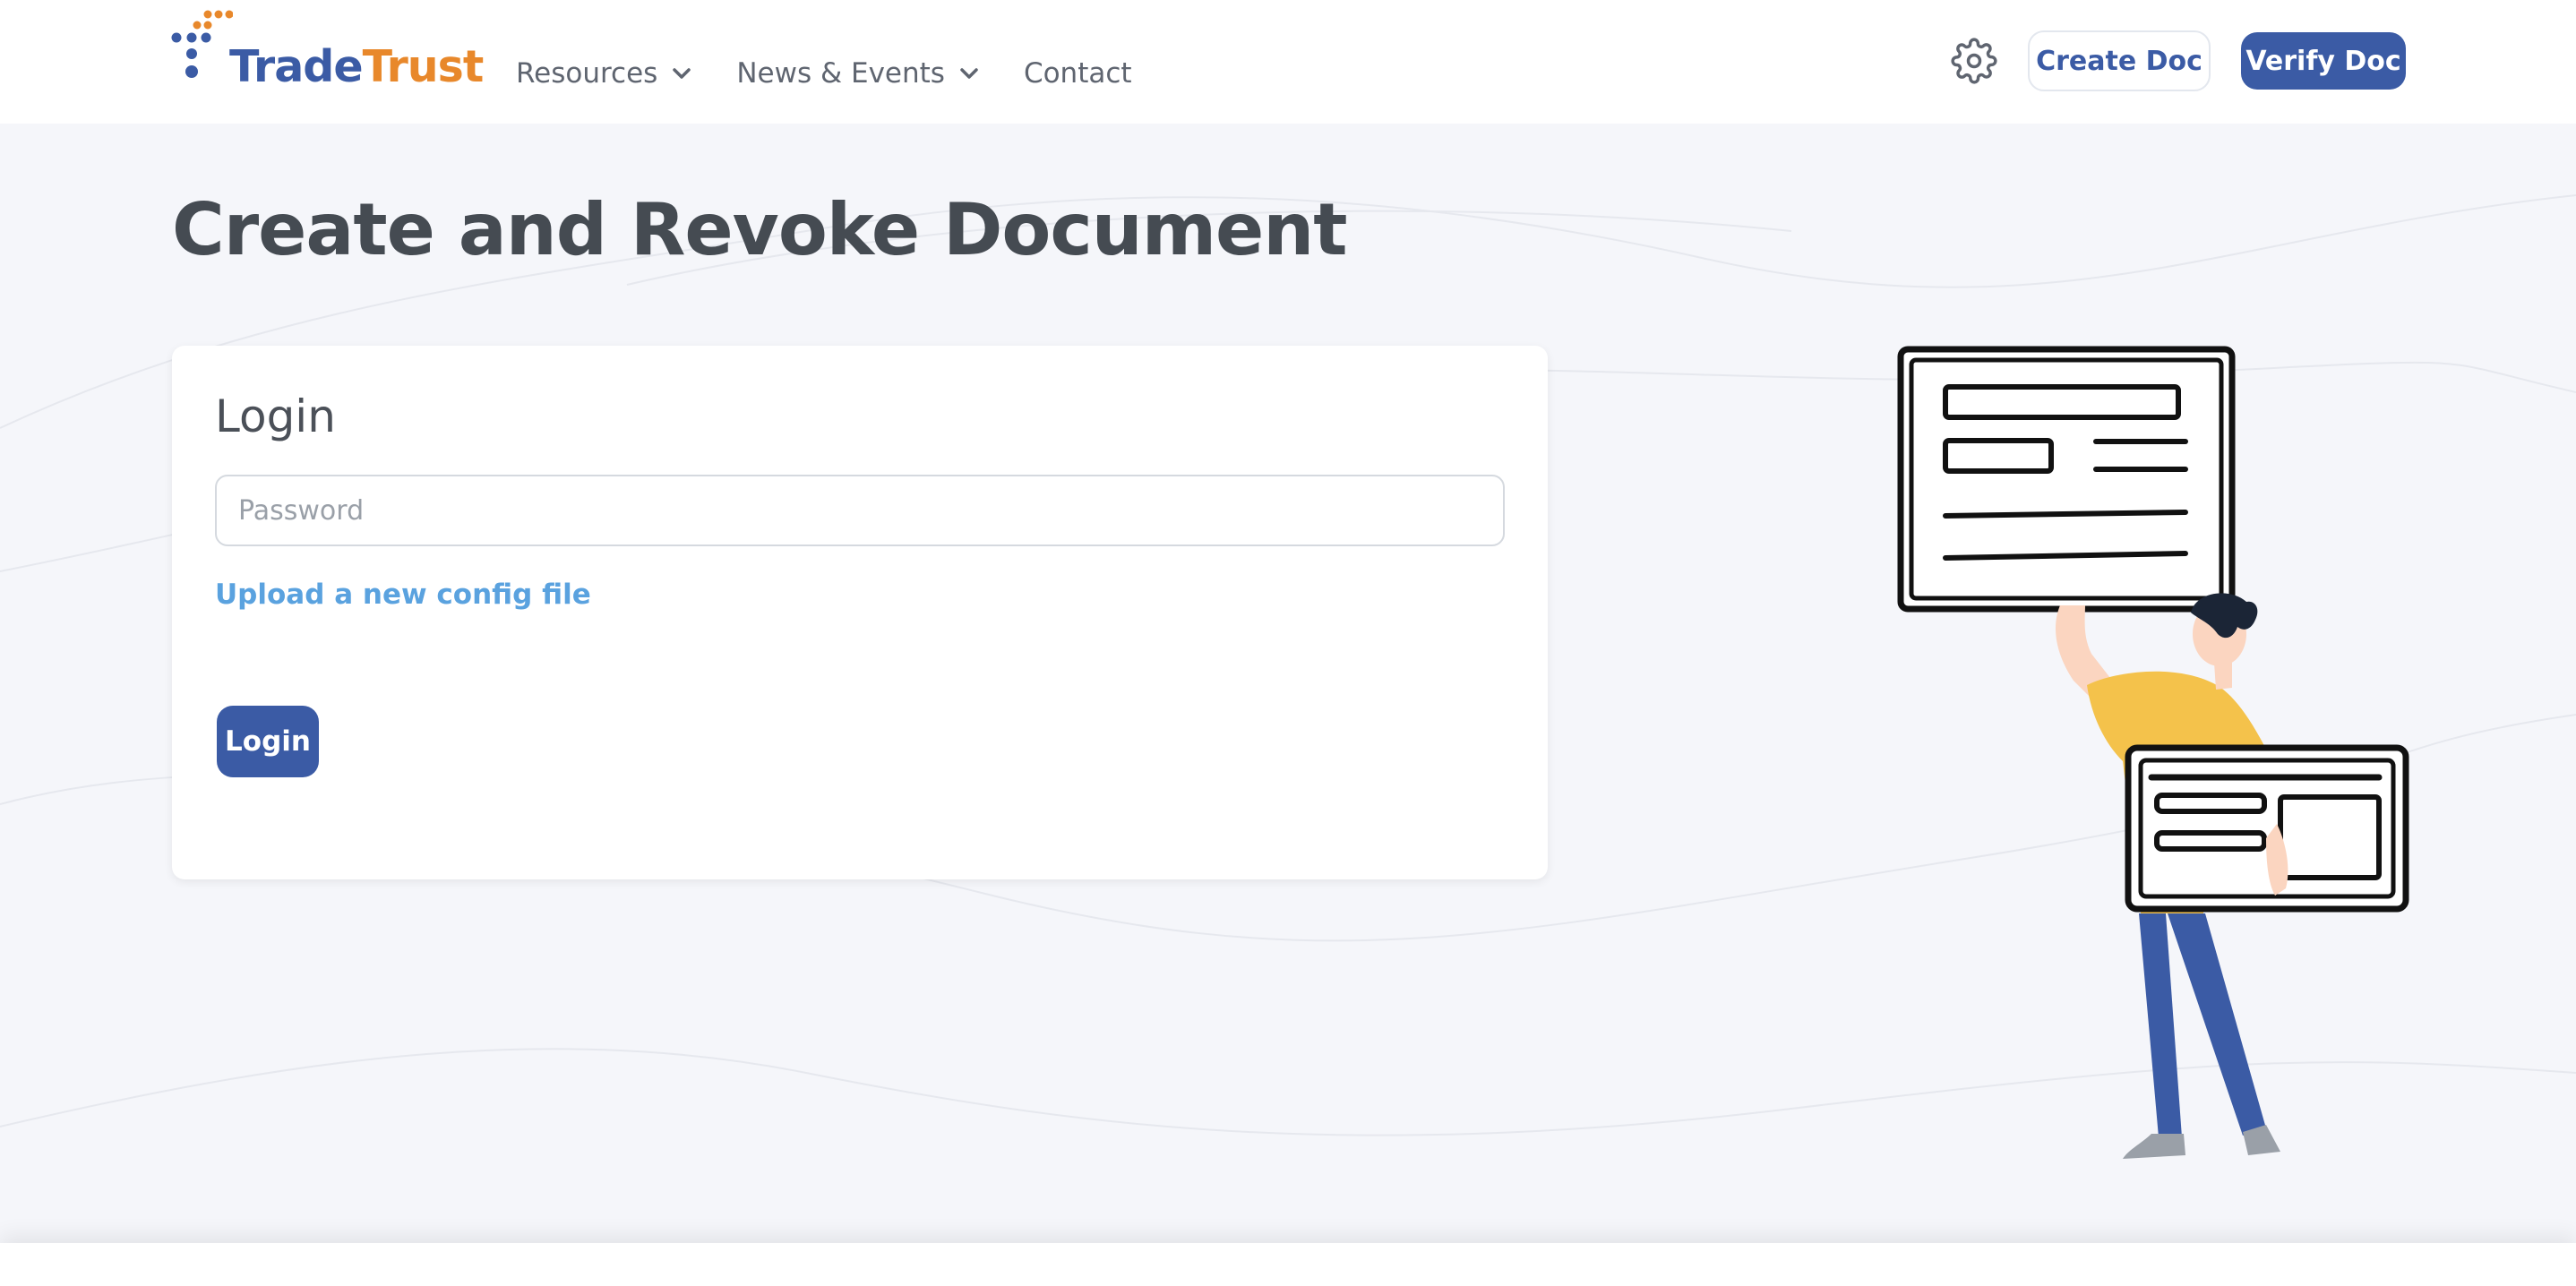 This screenshot has height=1286, width=2576. What do you see at coordinates (423, 66) in the screenshot?
I see `logo-trust-text: Trust` at bounding box center [423, 66].